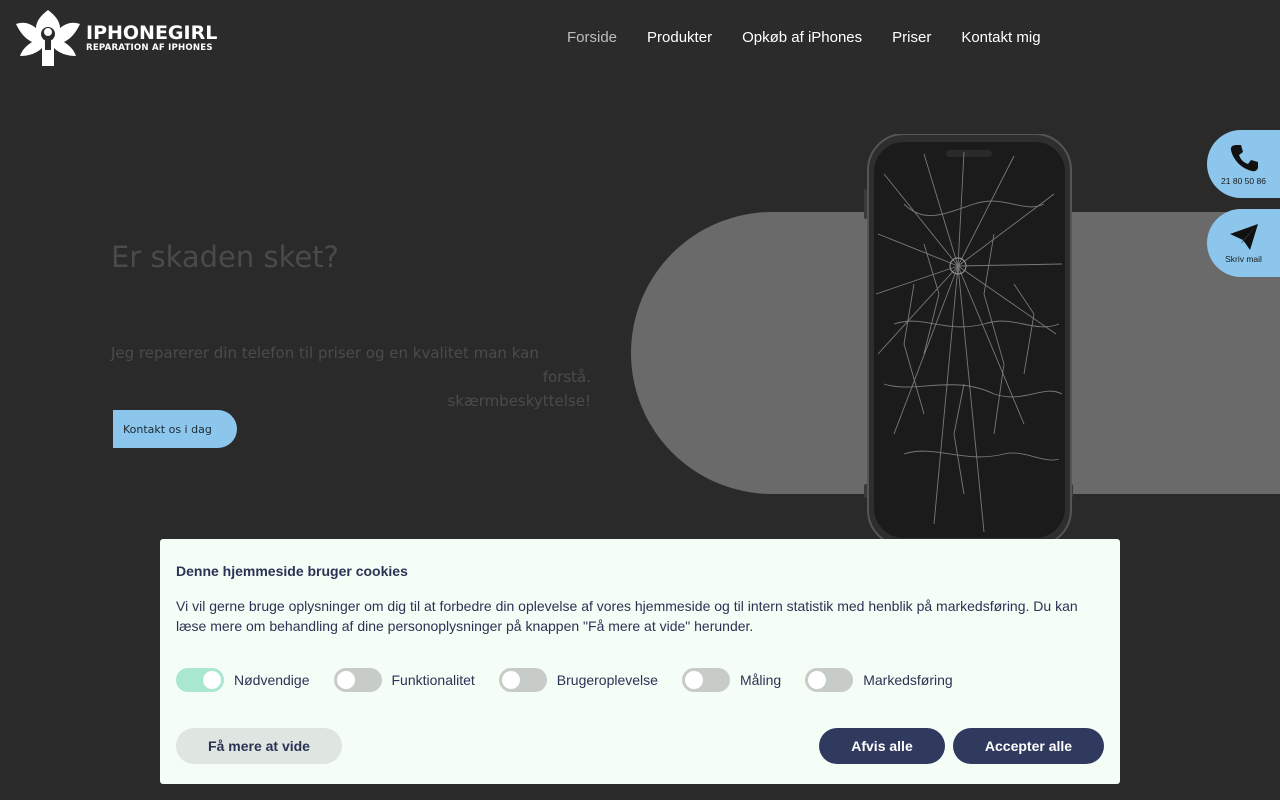  What do you see at coordinates (433, 680) in the screenshot?
I see `toggle-label: Funktionalitet` at bounding box center [433, 680].